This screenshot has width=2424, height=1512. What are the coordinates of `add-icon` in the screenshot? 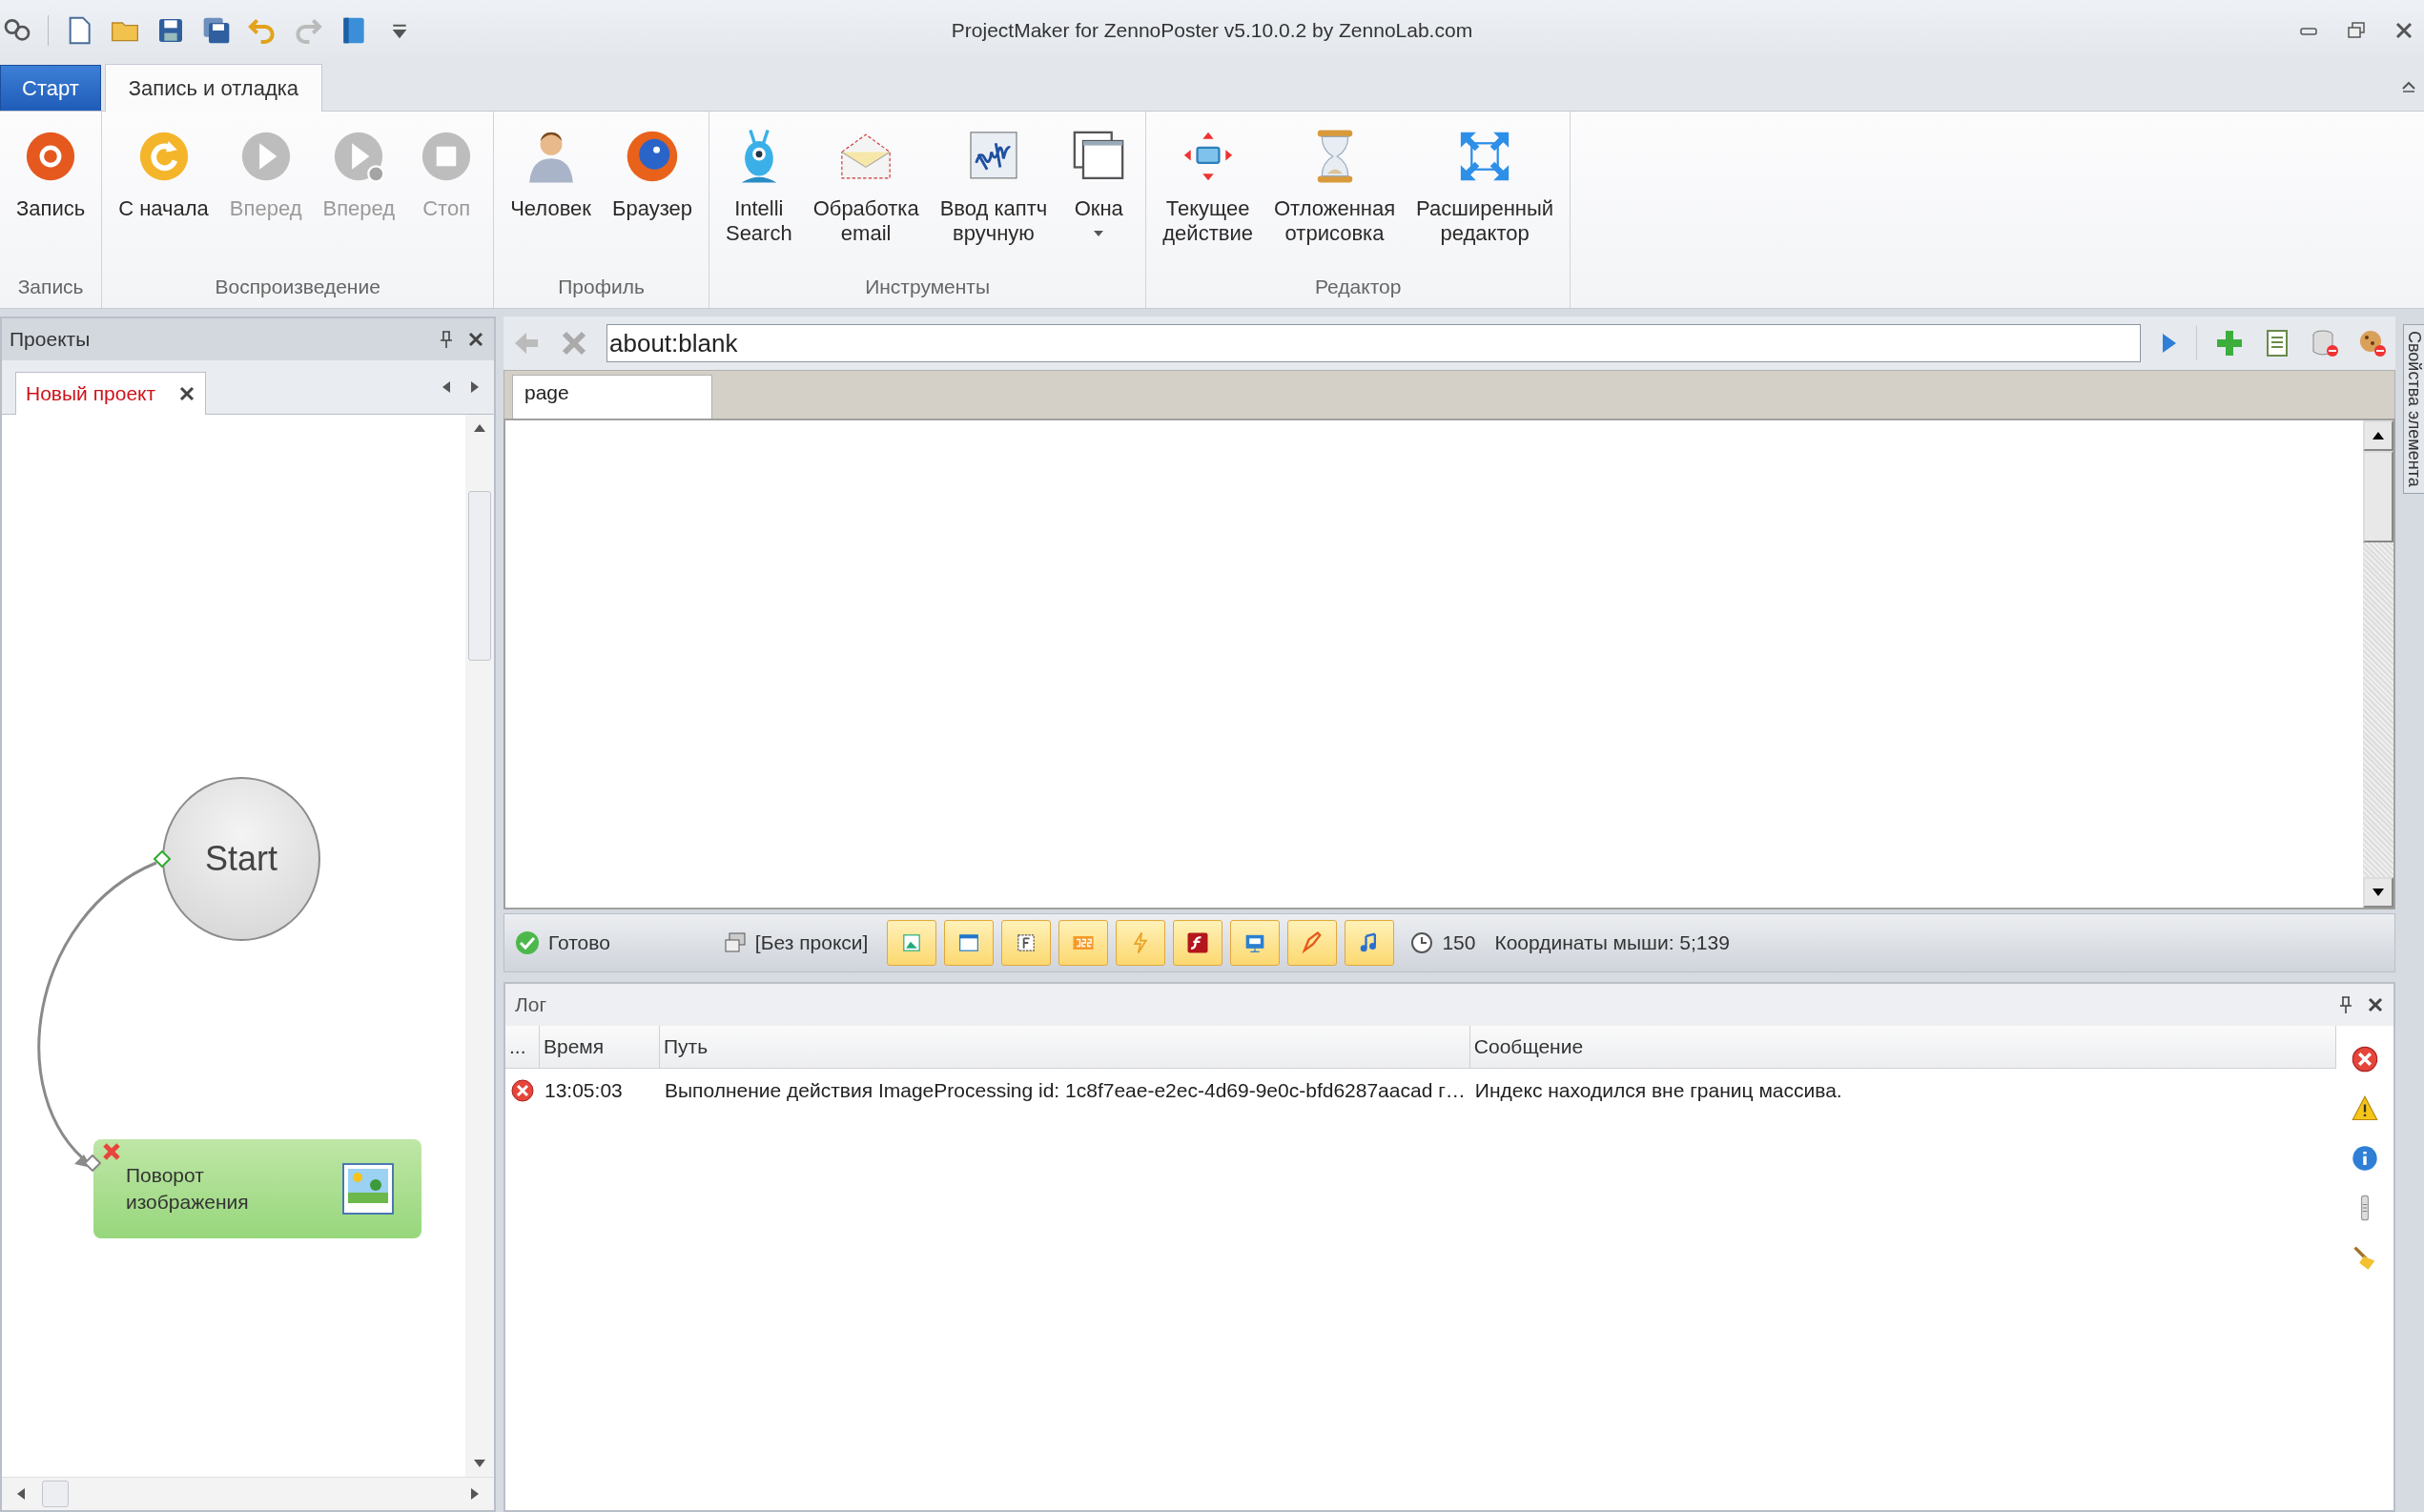 It's located at (2229, 343).